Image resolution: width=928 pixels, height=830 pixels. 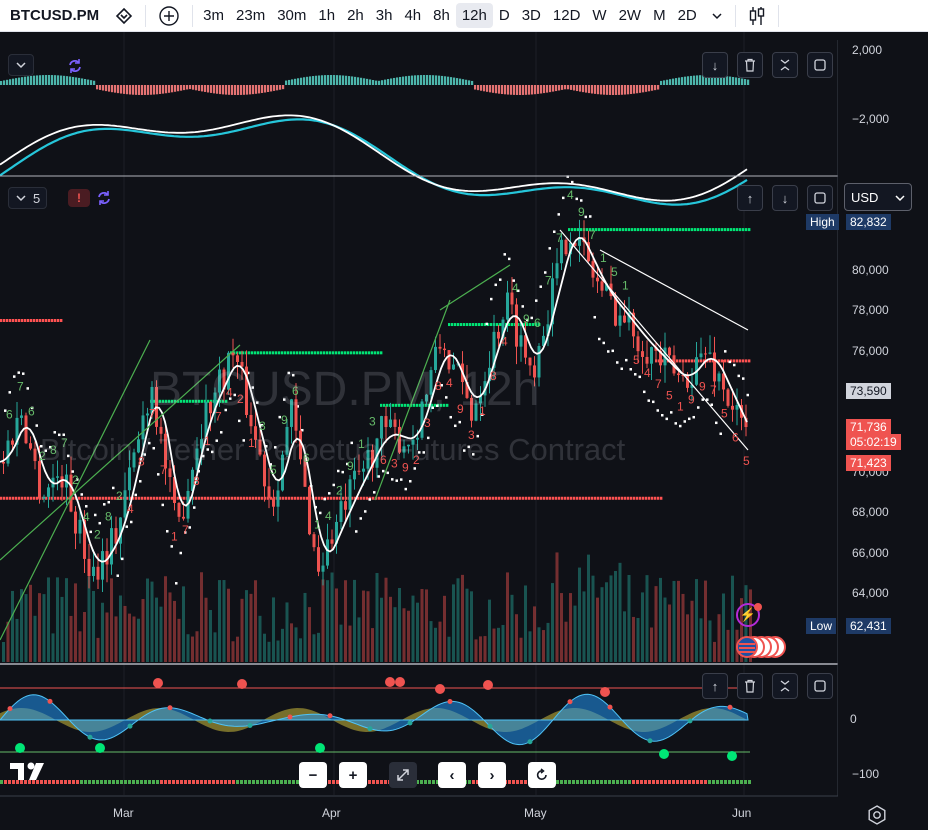 I want to click on reset-chart-button, so click(x=542, y=775).